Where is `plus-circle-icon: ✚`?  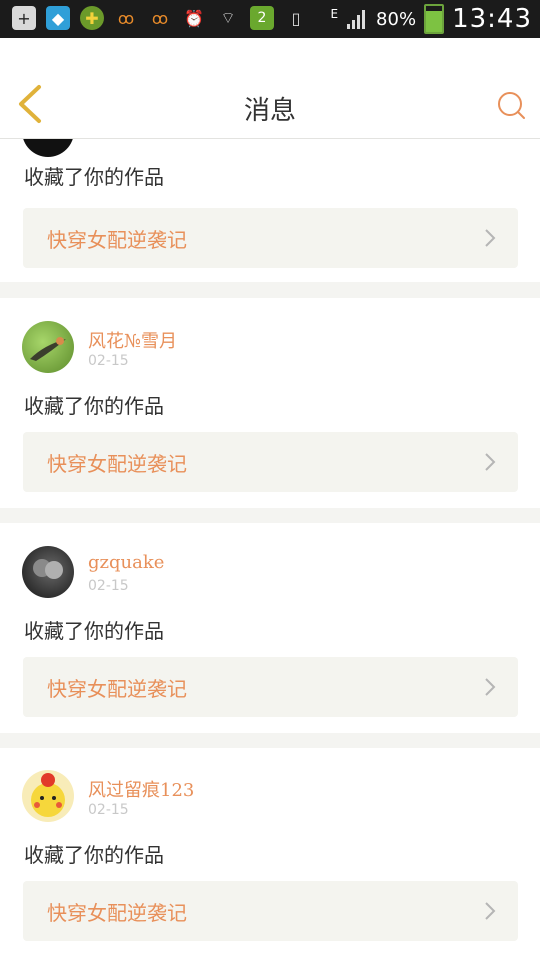
plus-circle-icon: ✚ is located at coordinates (92, 18).